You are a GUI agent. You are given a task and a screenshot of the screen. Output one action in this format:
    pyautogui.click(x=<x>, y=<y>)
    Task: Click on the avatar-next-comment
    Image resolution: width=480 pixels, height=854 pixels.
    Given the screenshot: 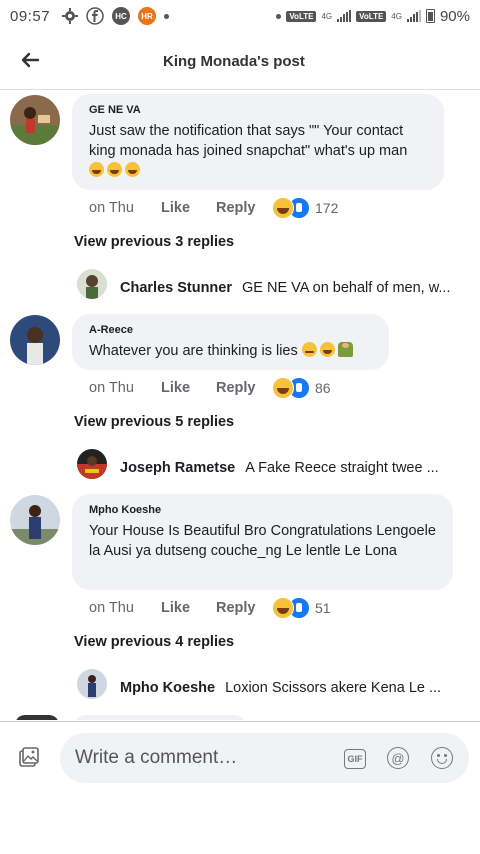 What is the action you would take?
    pyautogui.click(x=37, y=717)
    